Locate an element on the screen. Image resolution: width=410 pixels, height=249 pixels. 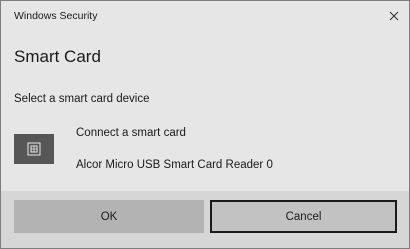
window-title: Windows Security is located at coordinates (56, 16).